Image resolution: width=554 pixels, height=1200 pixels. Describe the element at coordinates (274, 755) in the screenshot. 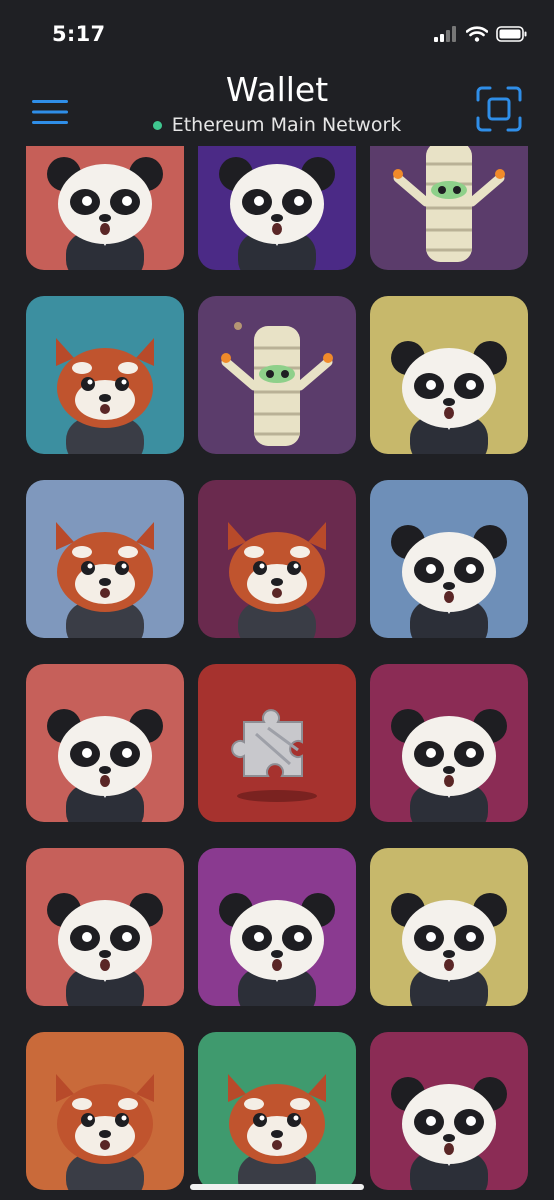

I see `puzzle-artwork-icon` at that location.